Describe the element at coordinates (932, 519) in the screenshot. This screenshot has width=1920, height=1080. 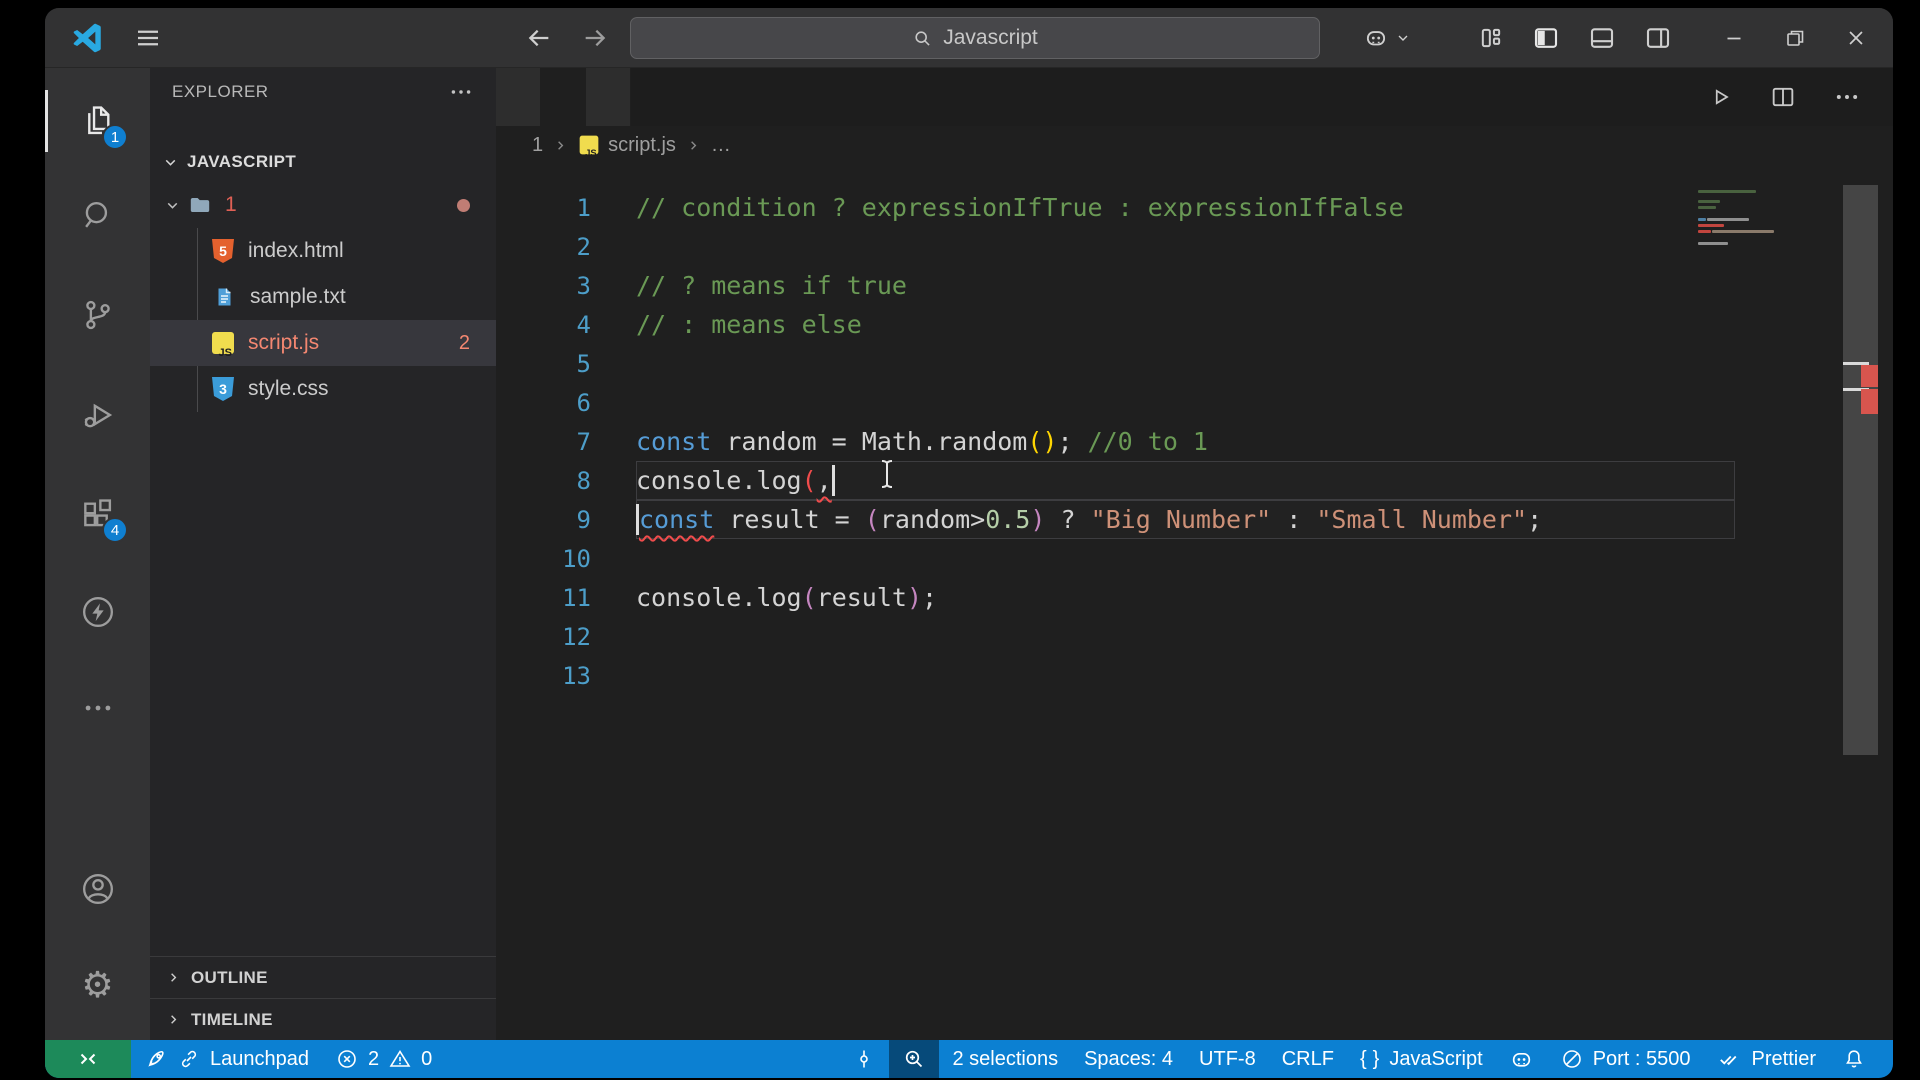
I see `code-token: random>` at that location.